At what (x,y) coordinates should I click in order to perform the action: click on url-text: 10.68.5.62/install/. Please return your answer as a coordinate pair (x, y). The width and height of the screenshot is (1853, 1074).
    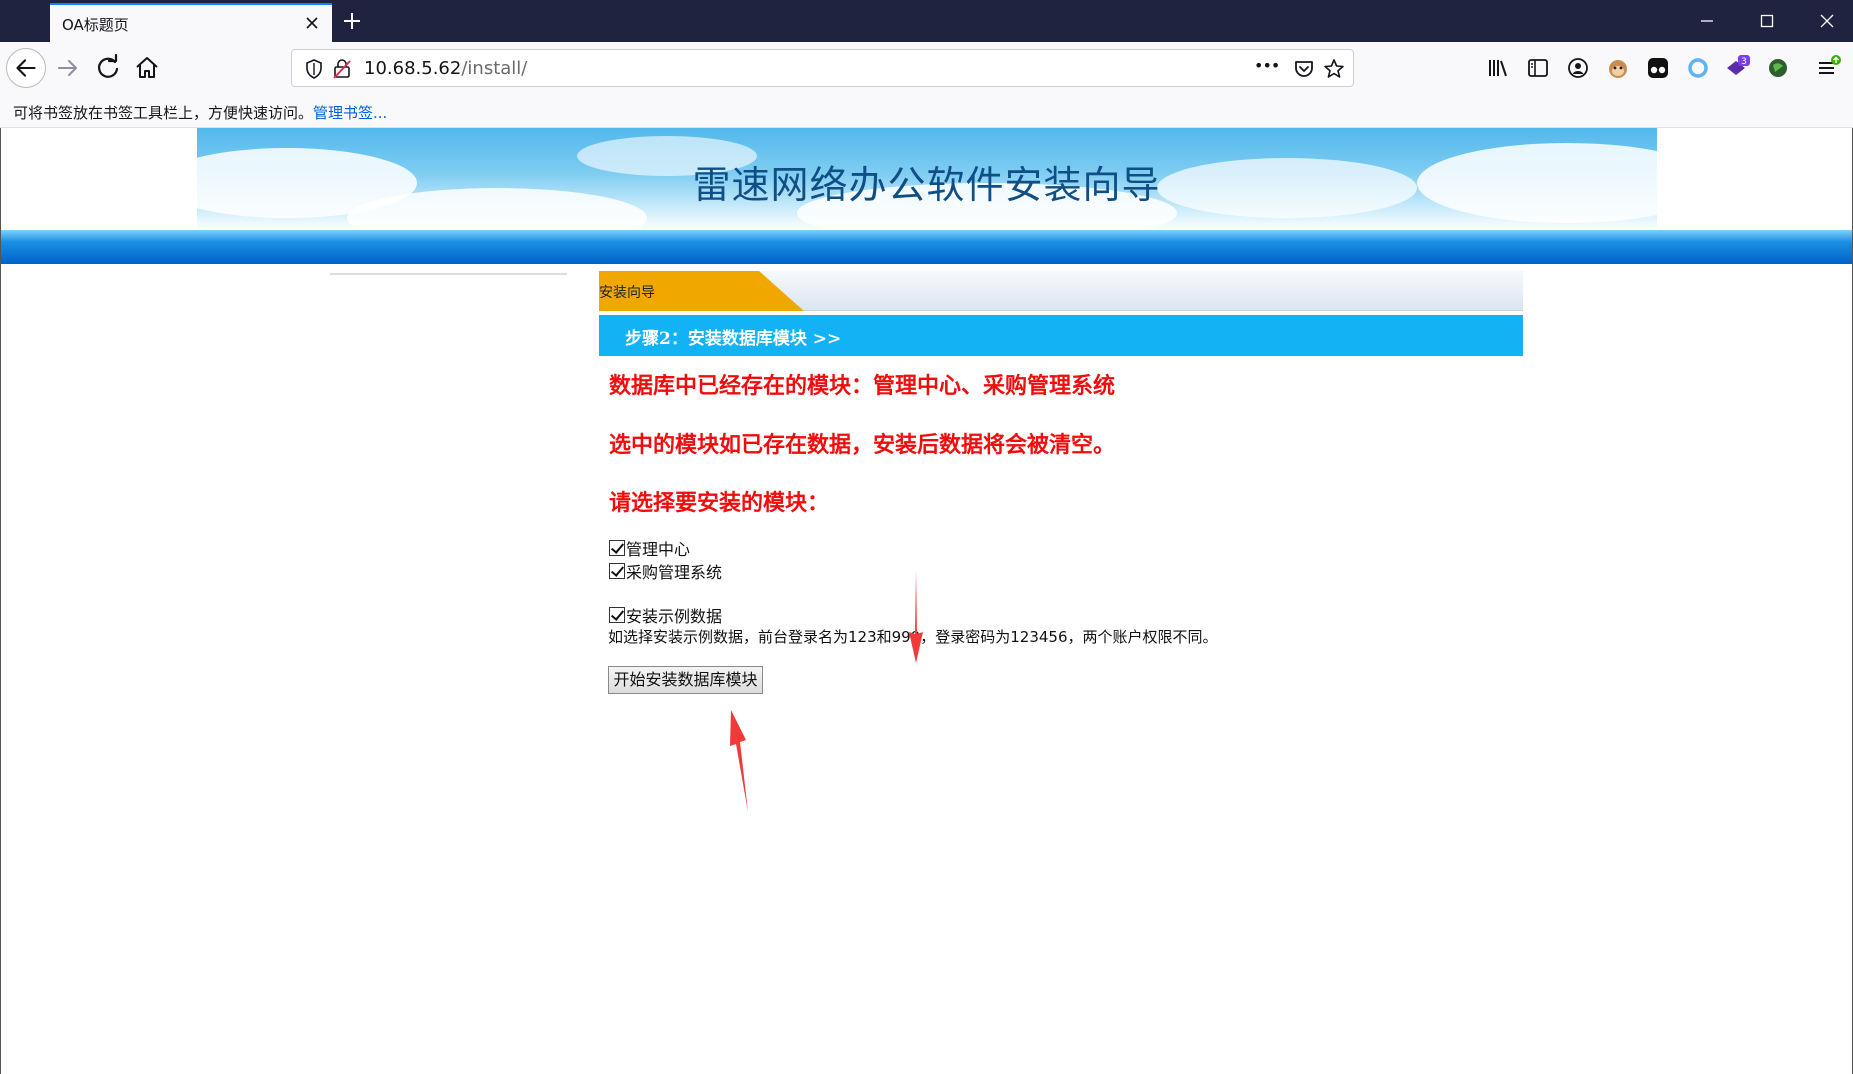
    Looking at the image, I should click on (445, 68).